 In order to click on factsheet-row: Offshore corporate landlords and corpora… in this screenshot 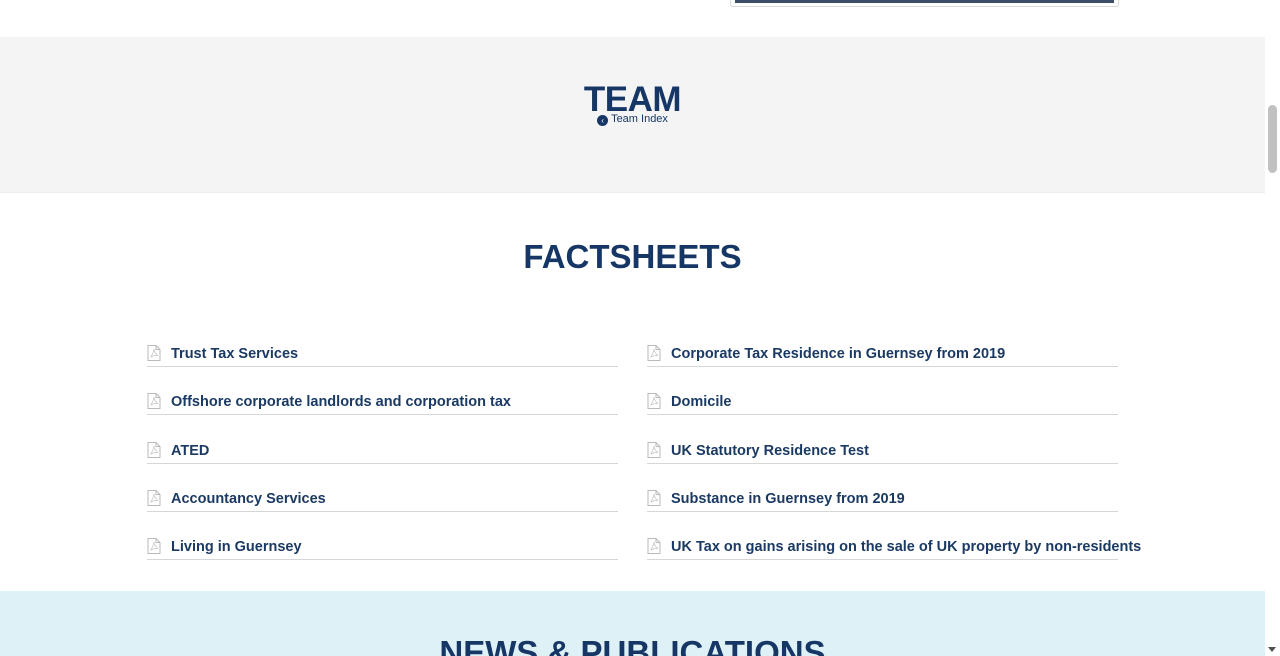, I will do `click(382, 401)`.